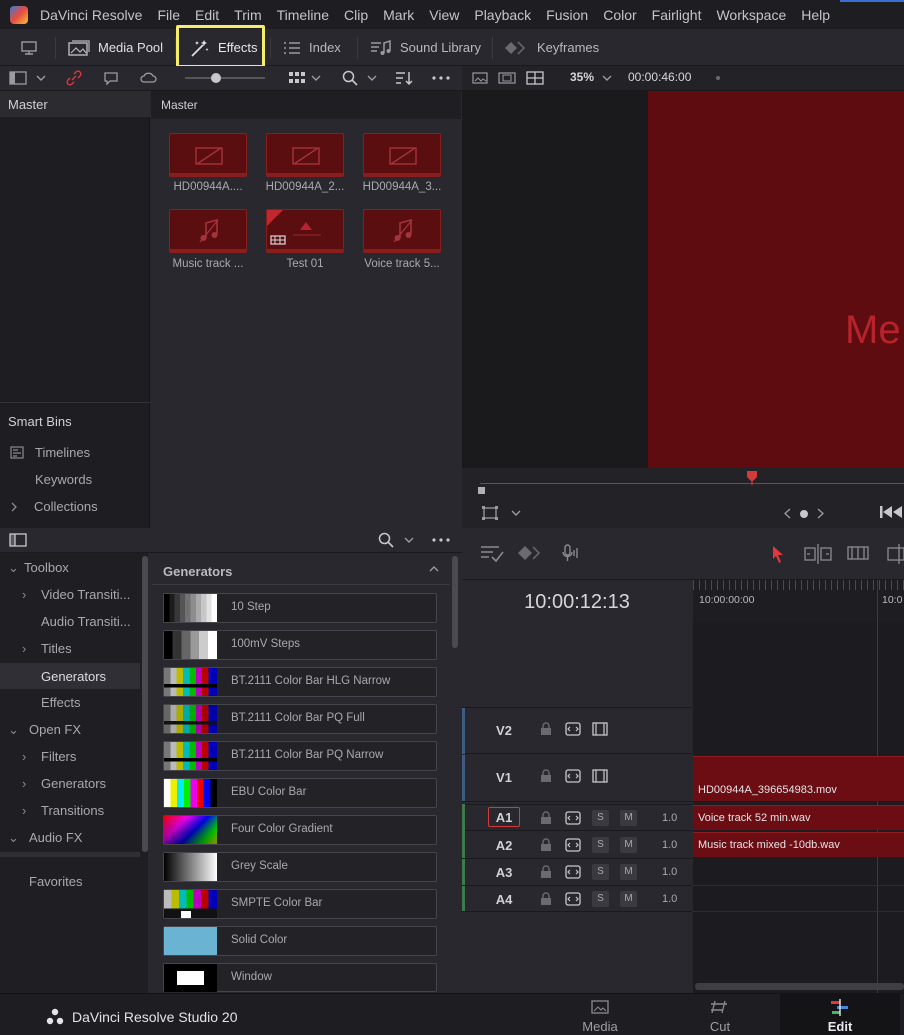  I want to click on timeline-timecode: 10:00:12:13, so click(577, 601).